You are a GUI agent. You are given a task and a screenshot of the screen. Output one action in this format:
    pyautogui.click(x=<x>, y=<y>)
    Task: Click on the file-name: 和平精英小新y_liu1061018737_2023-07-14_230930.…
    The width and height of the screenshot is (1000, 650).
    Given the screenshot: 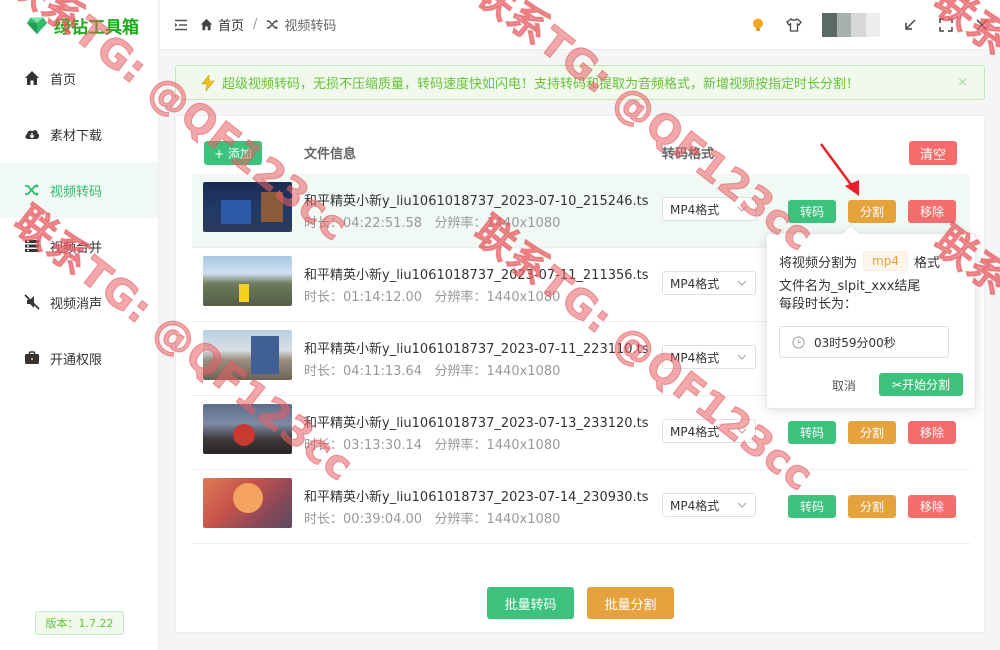 What is the action you would take?
    pyautogui.click(x=476, y=497)
    